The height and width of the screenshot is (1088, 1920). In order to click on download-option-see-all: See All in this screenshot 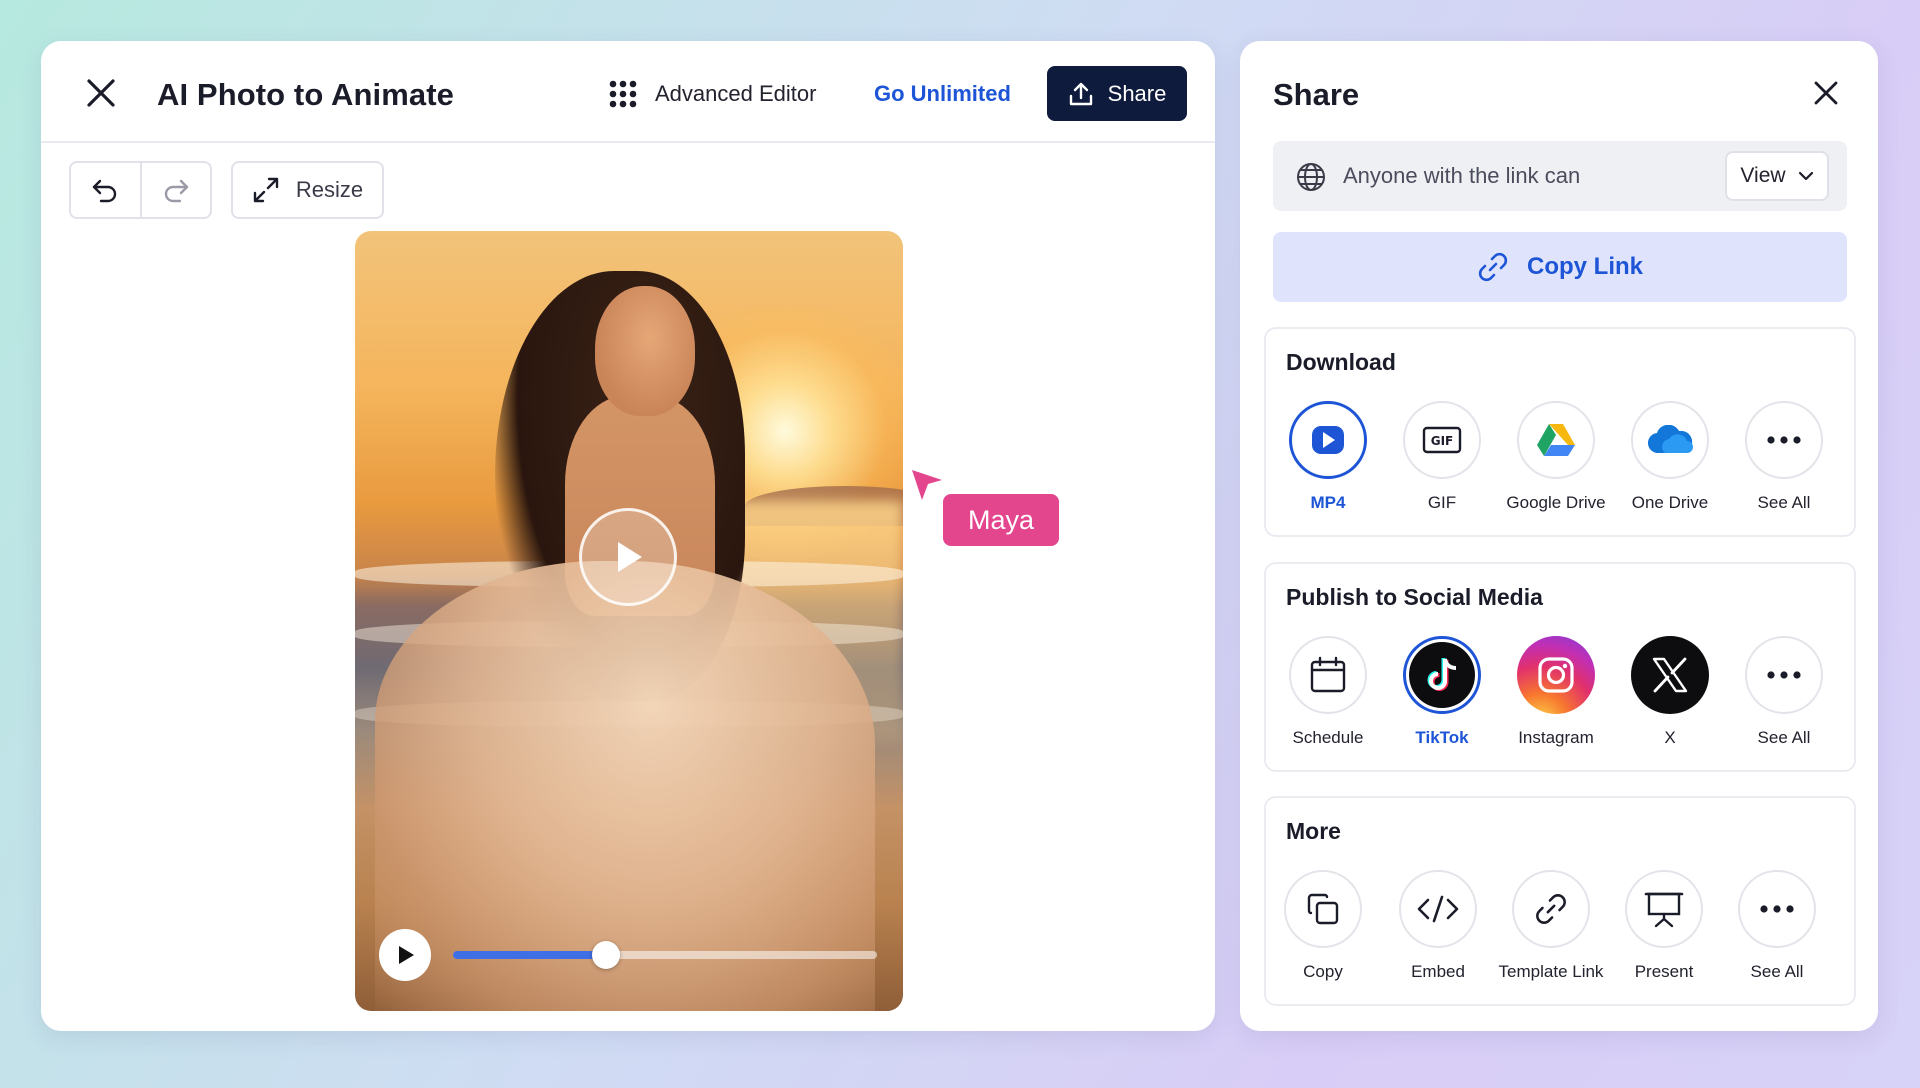, I will do `click(1784, 457)`.